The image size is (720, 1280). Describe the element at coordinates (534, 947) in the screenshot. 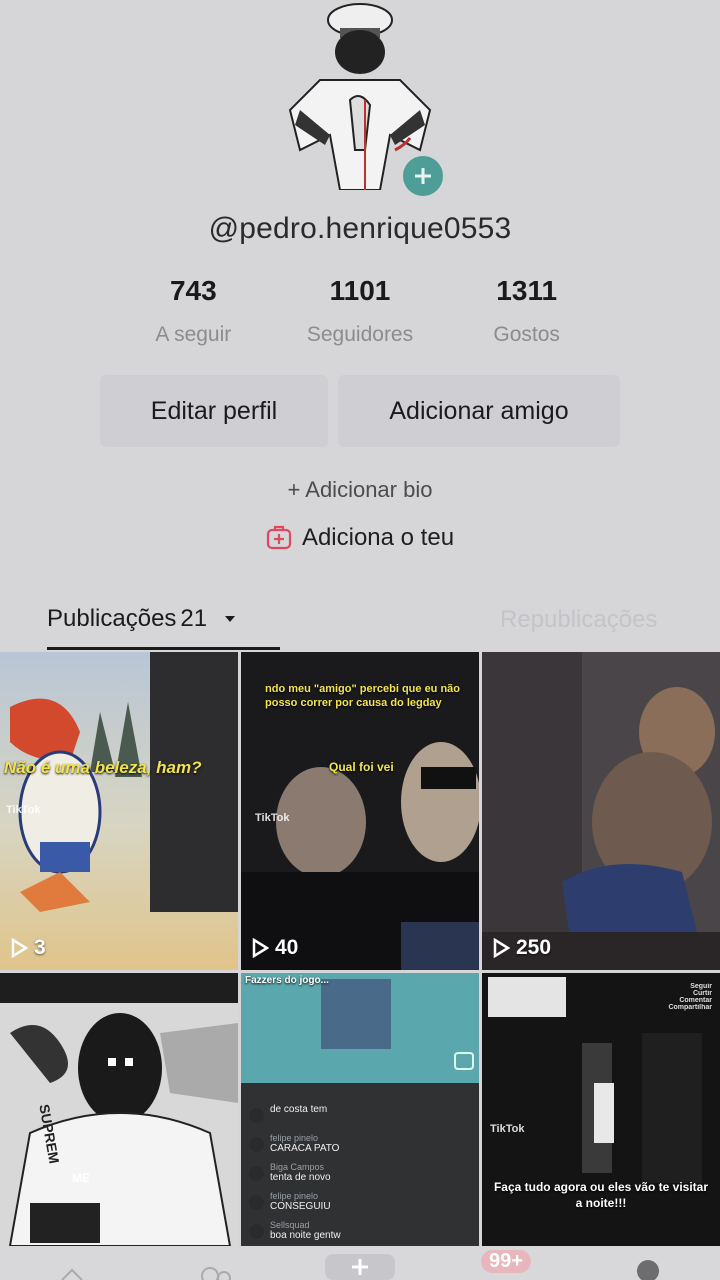

I see `view-count-value: 250` at that location.